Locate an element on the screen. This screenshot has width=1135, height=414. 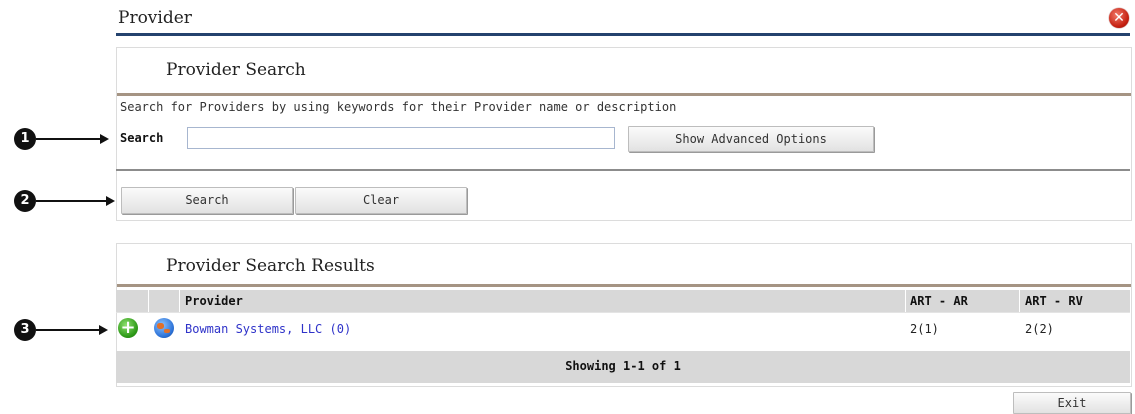
provider-link: Bowman Systems, LLC (0) is located at coordinates (268, 329).